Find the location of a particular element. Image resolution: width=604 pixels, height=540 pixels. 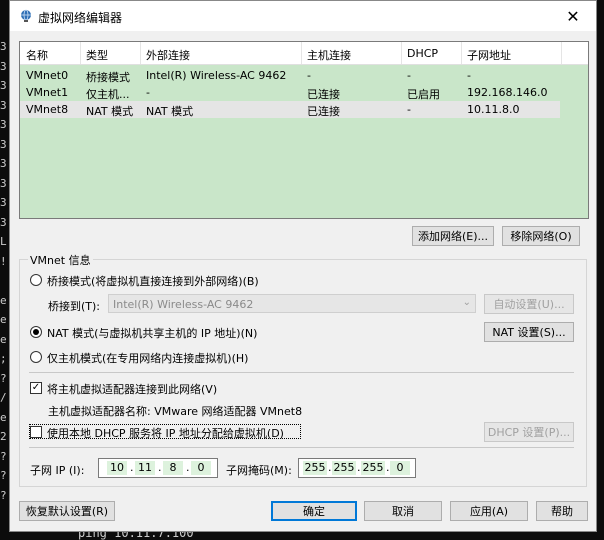

dialog-title: 虚拟网络编辑器 is located at coordinates (80, 18).